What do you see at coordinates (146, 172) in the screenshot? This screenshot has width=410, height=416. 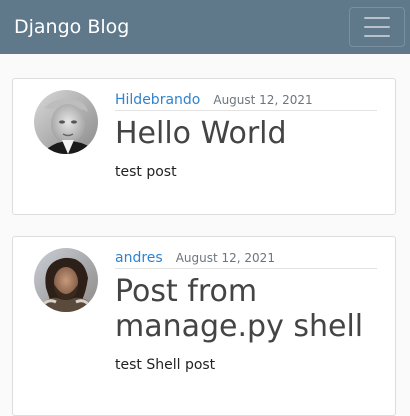 I see `post-content: test post` at bounding box center [146, 172].